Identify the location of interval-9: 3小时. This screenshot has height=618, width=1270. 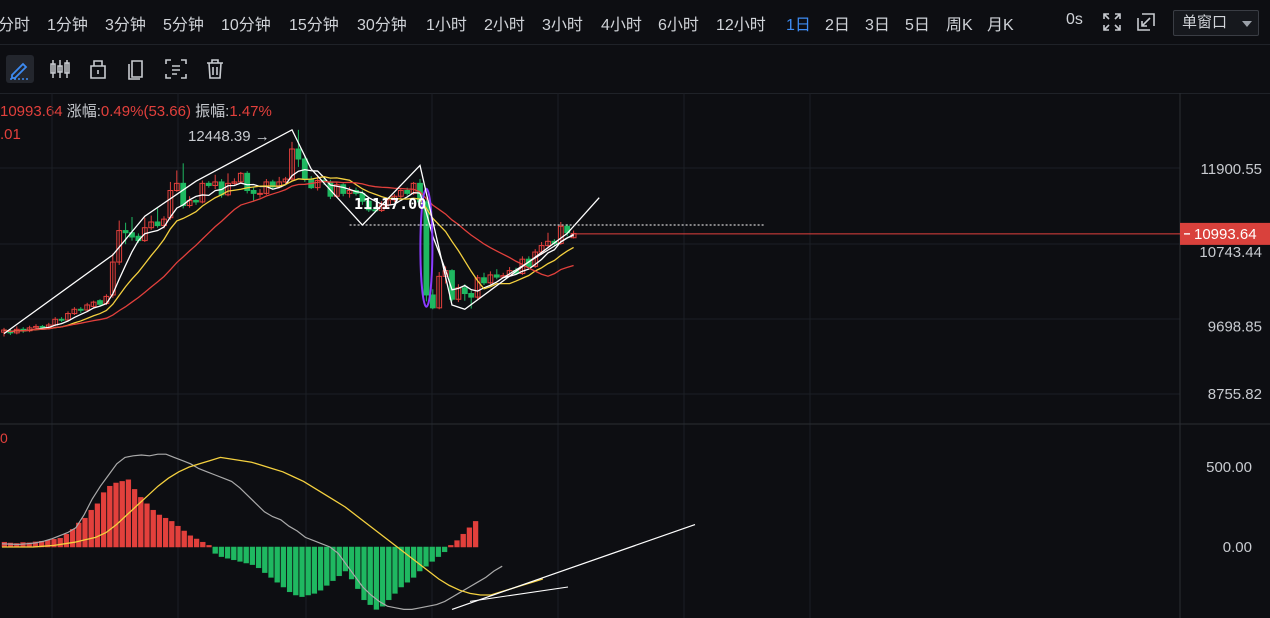
(562, 23).